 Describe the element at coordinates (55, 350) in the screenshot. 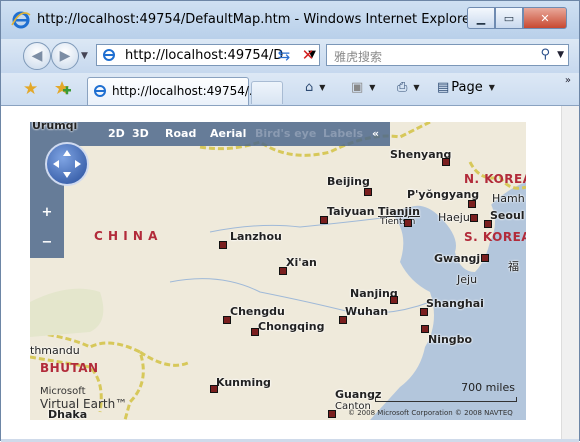

I see `city-label: thmandu` at that location.